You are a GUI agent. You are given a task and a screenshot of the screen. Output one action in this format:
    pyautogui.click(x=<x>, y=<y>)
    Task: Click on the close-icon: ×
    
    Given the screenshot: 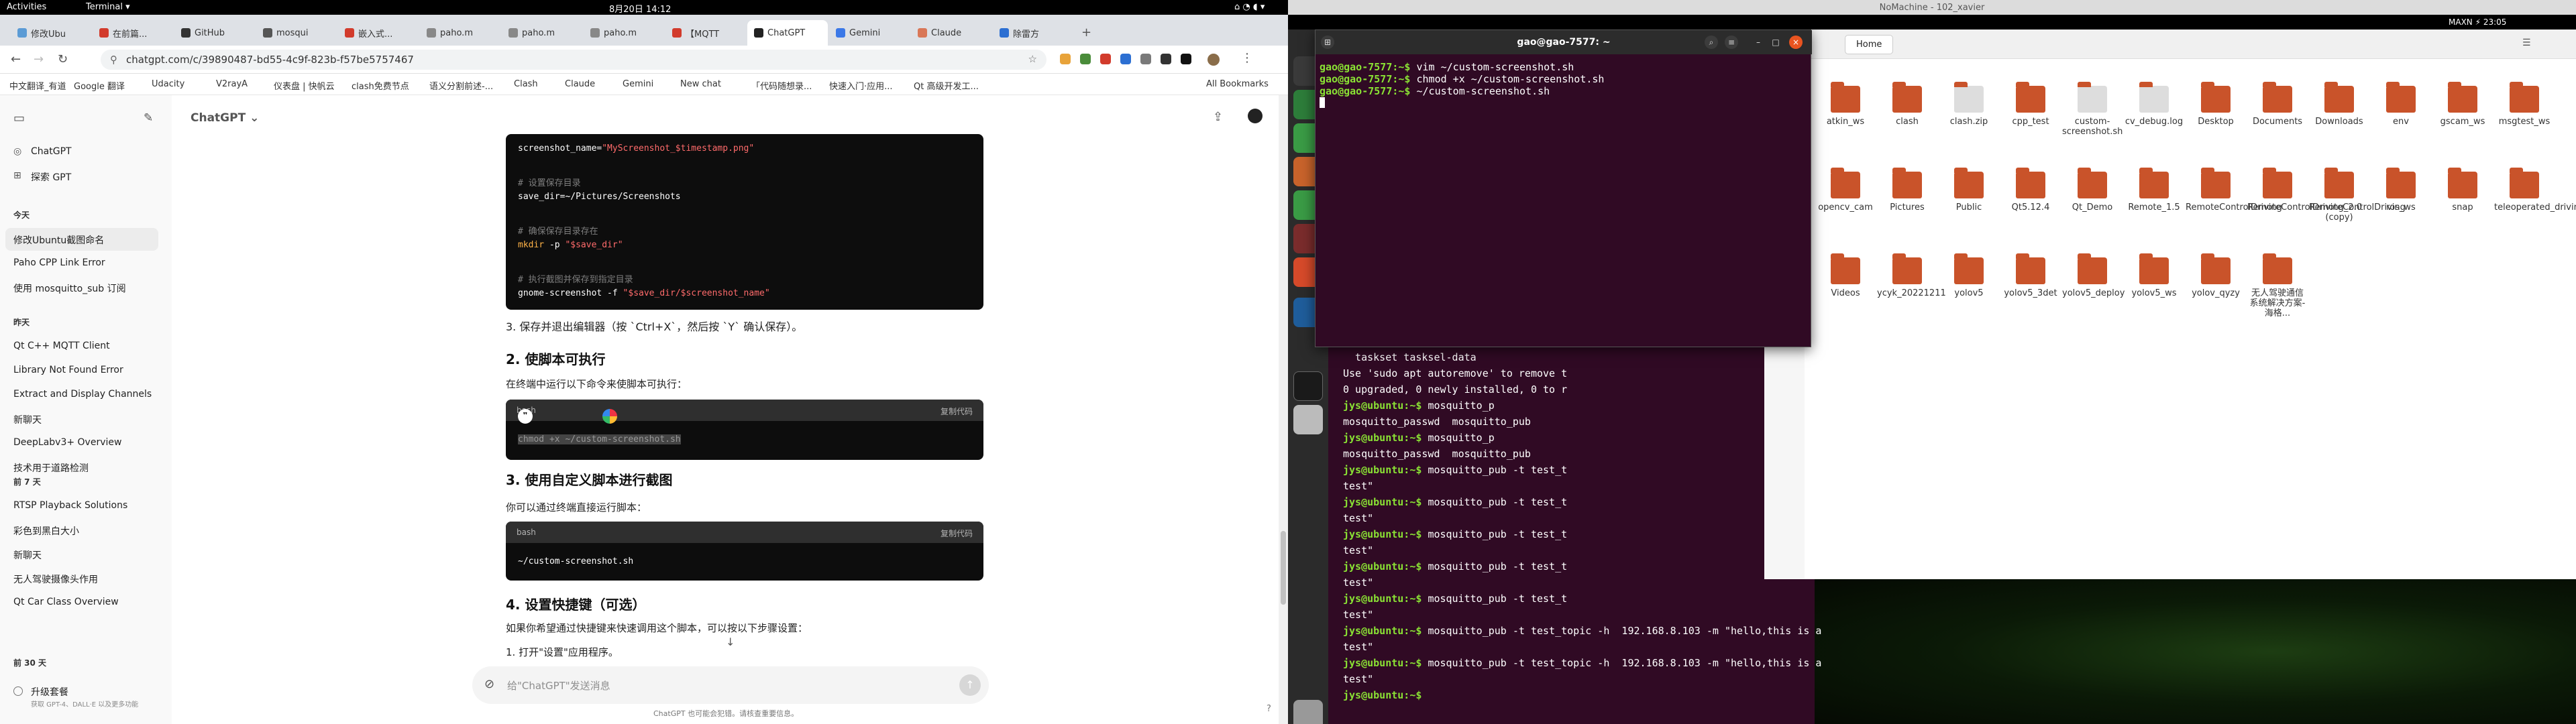 What is the action you would take?
    pyautogui.click(x=1796, y=42)
    